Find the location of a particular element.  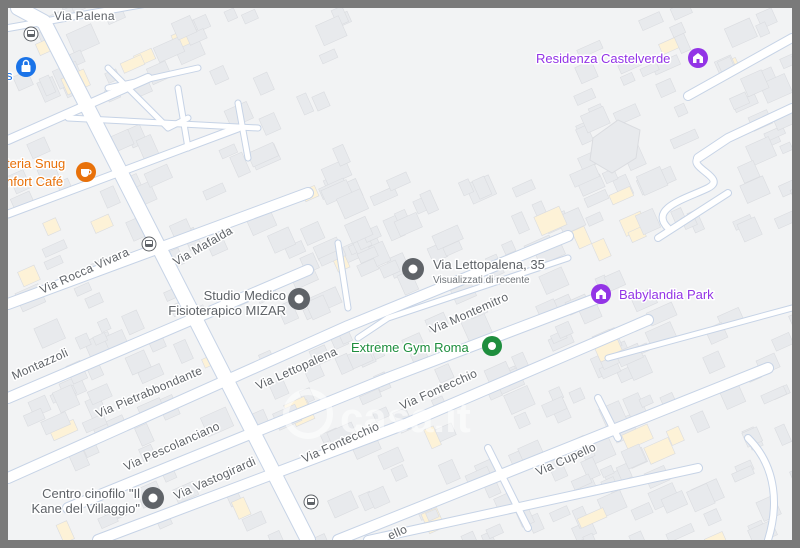

poi-cafe-line2: nfort Café is located at coordinates (35, 181).